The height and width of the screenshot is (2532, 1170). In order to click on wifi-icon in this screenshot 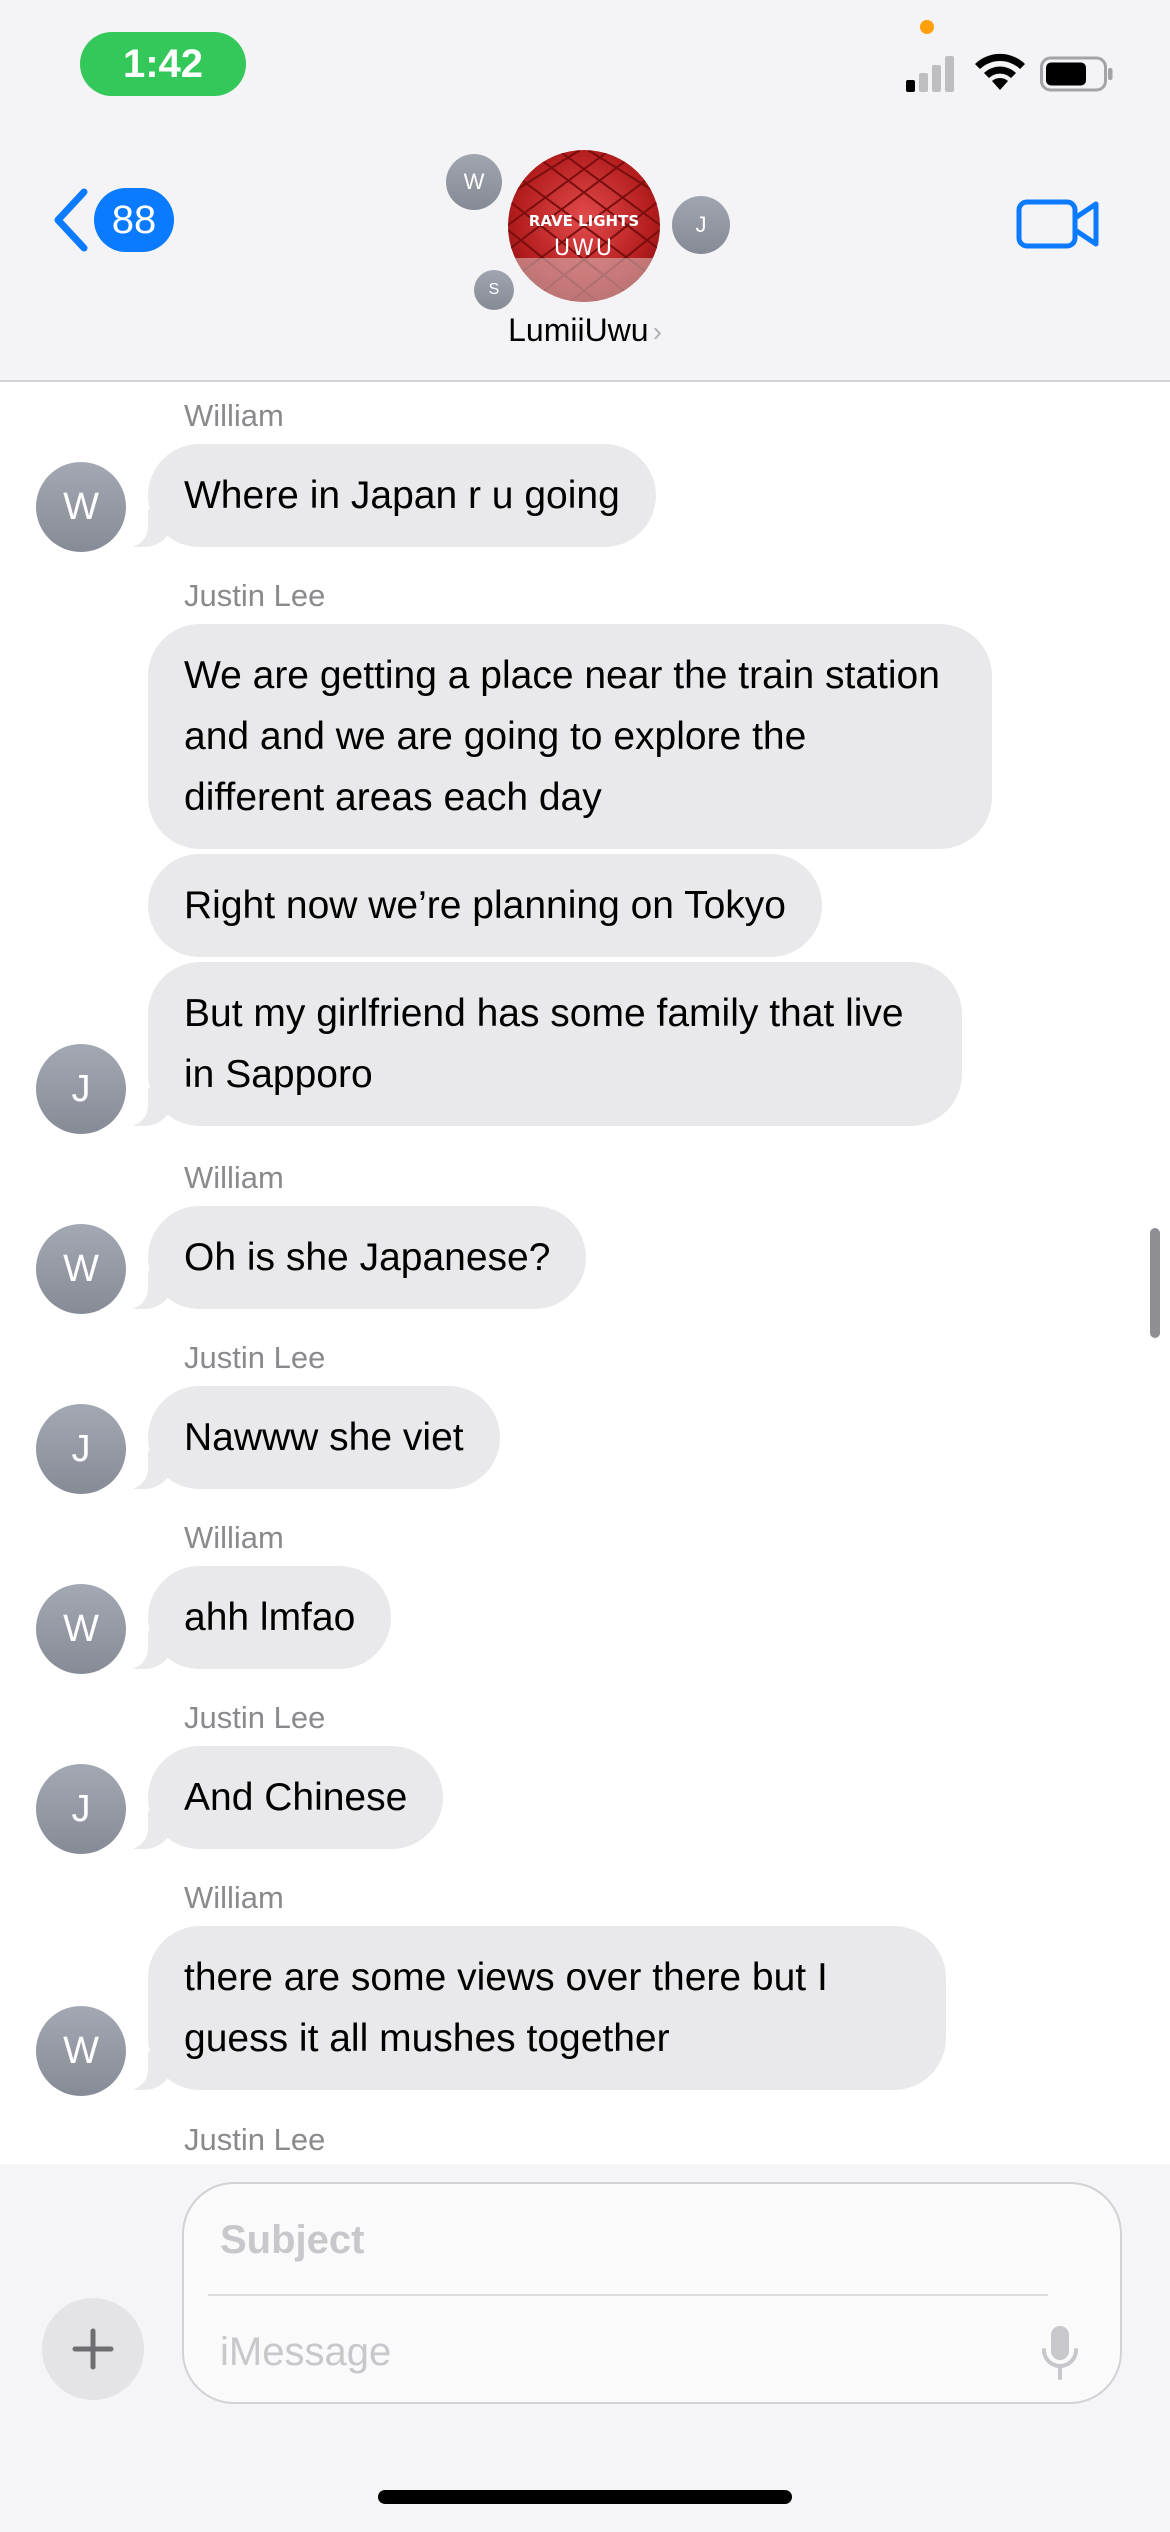, I will do `click(1000, 71)`.